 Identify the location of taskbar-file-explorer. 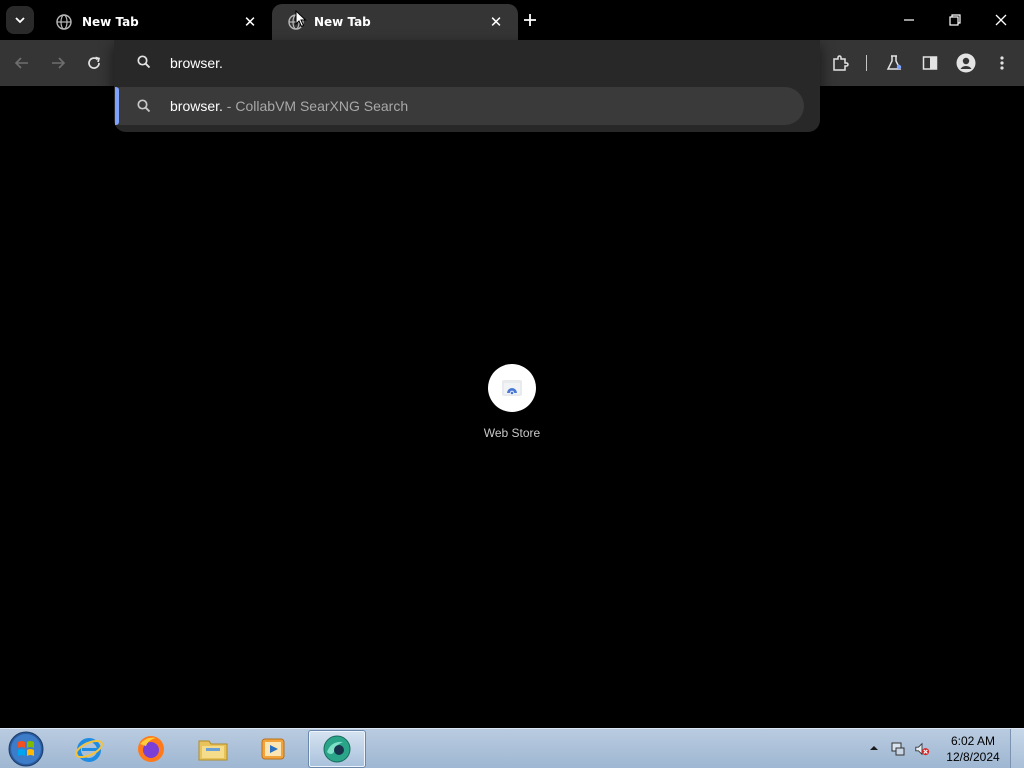
(213, 749).